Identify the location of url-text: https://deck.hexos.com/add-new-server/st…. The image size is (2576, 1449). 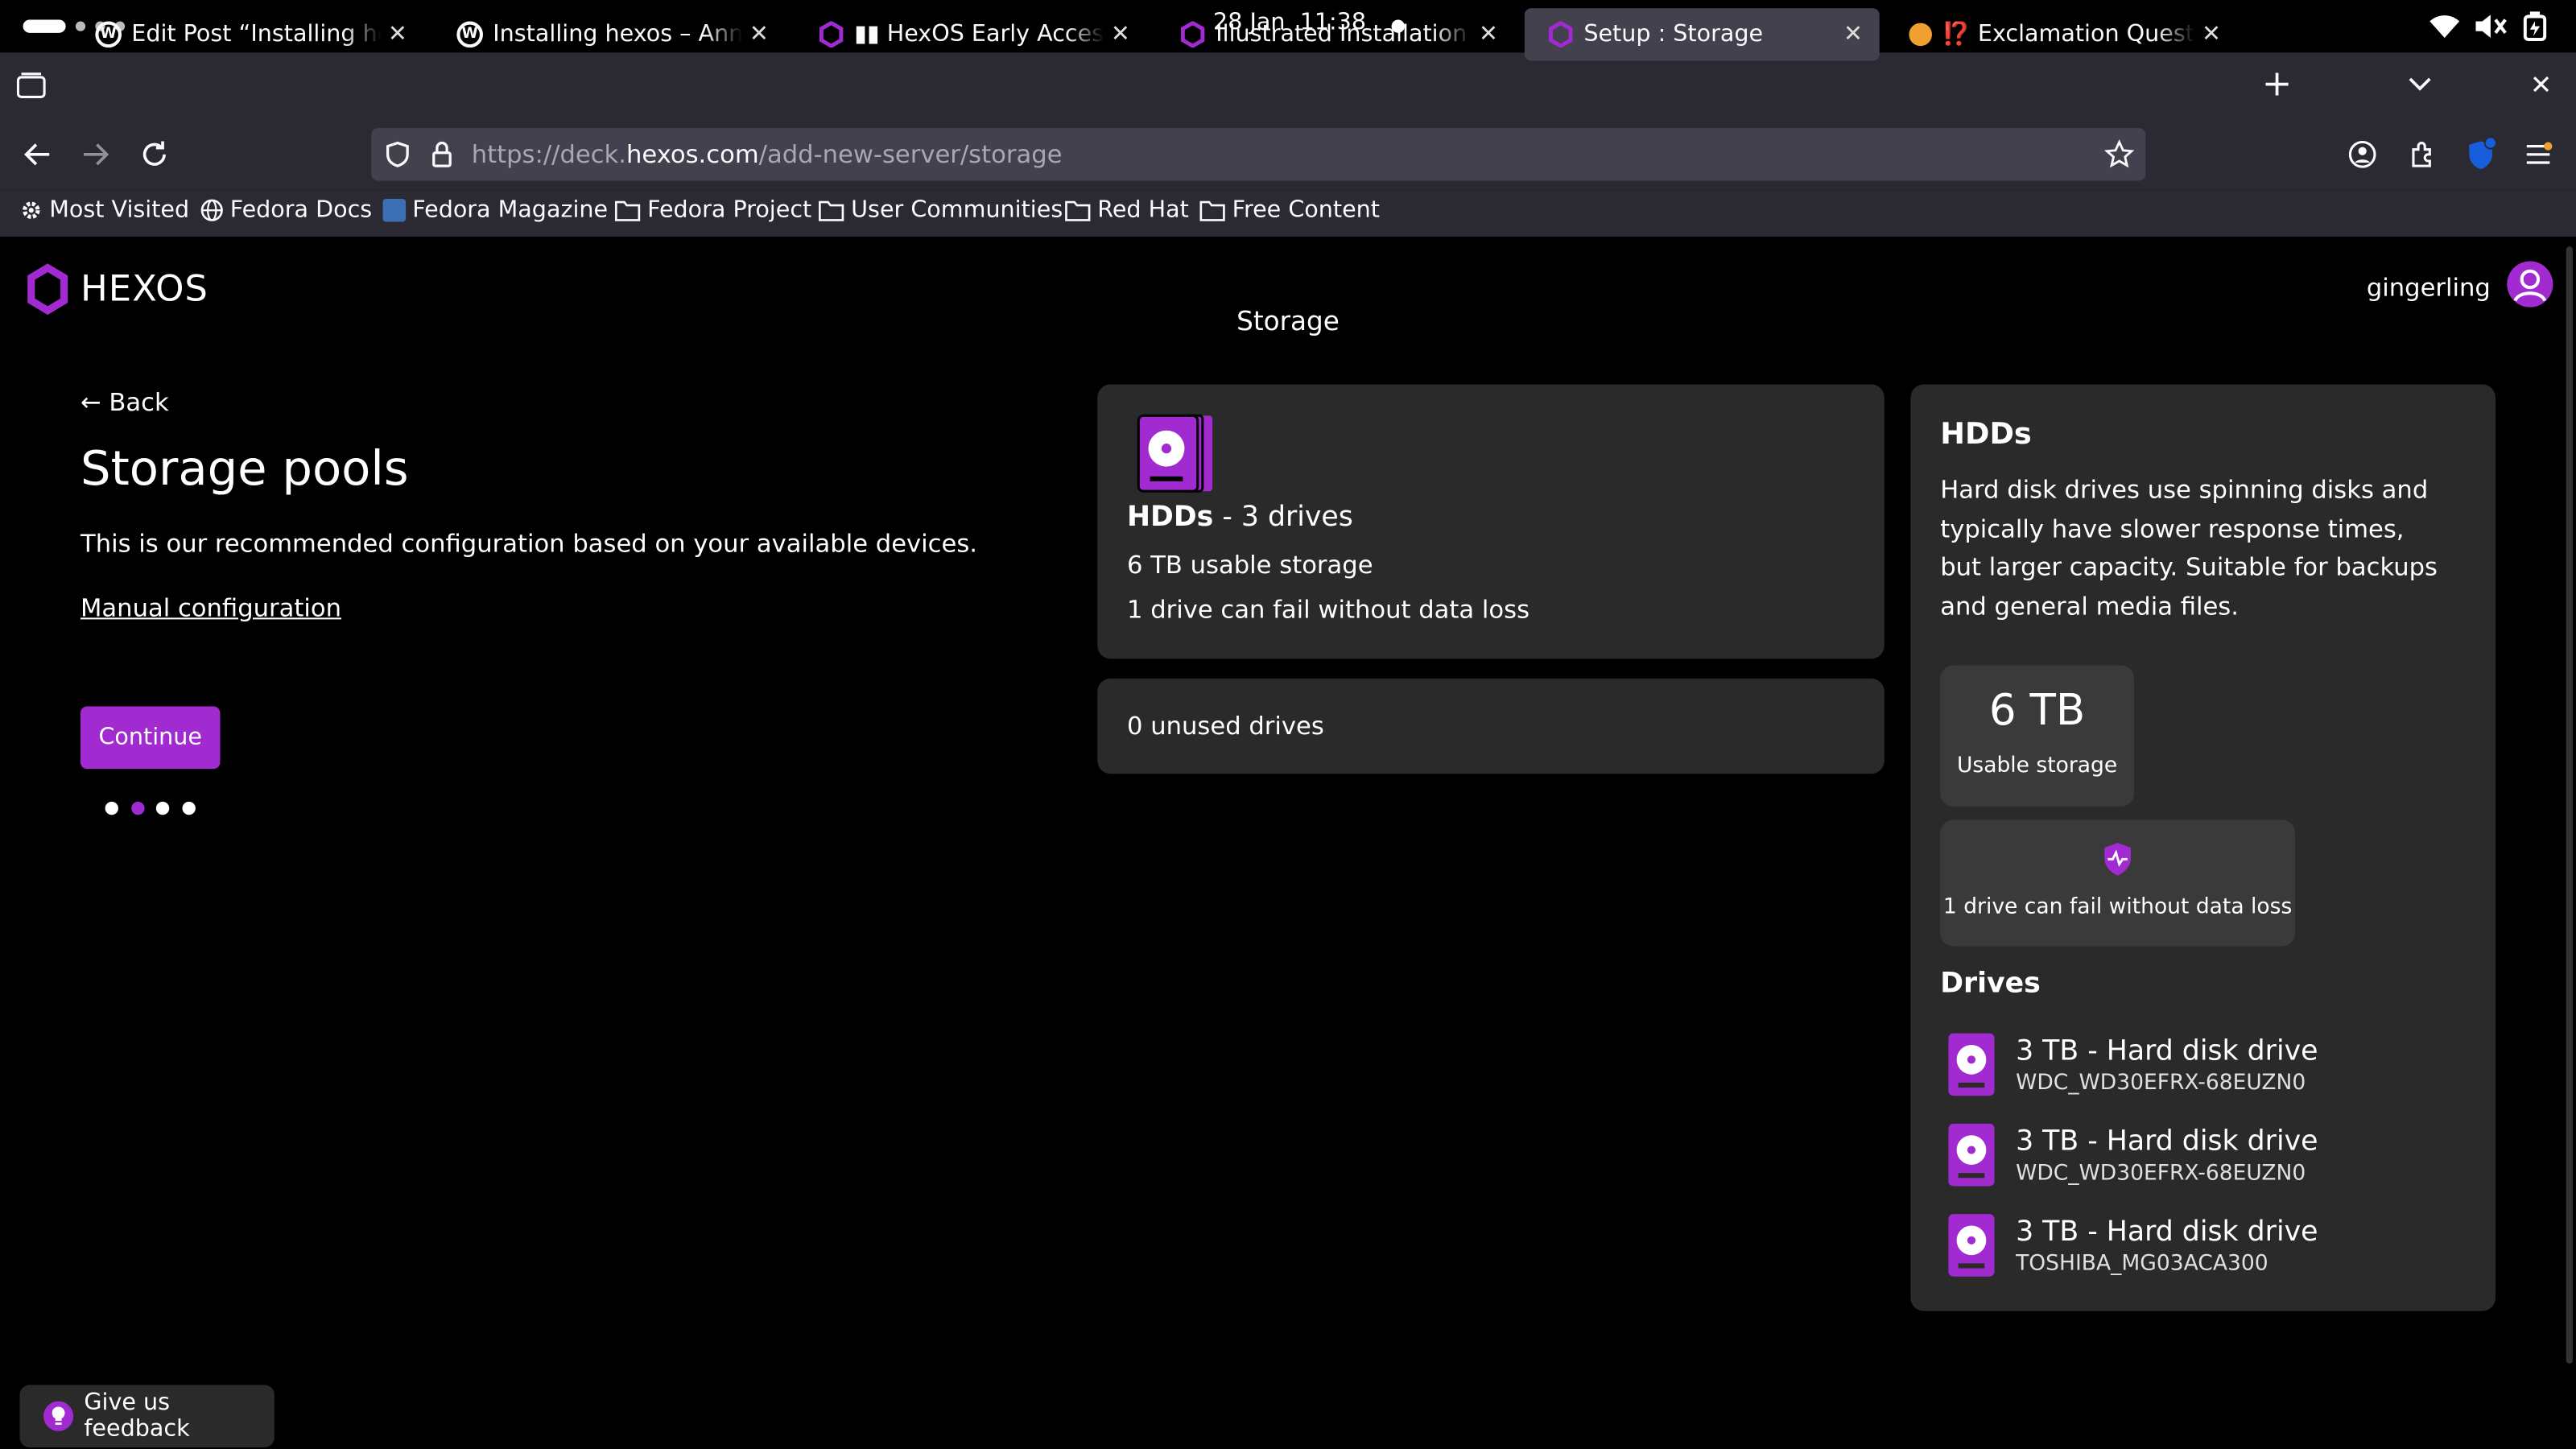
(767, 154).